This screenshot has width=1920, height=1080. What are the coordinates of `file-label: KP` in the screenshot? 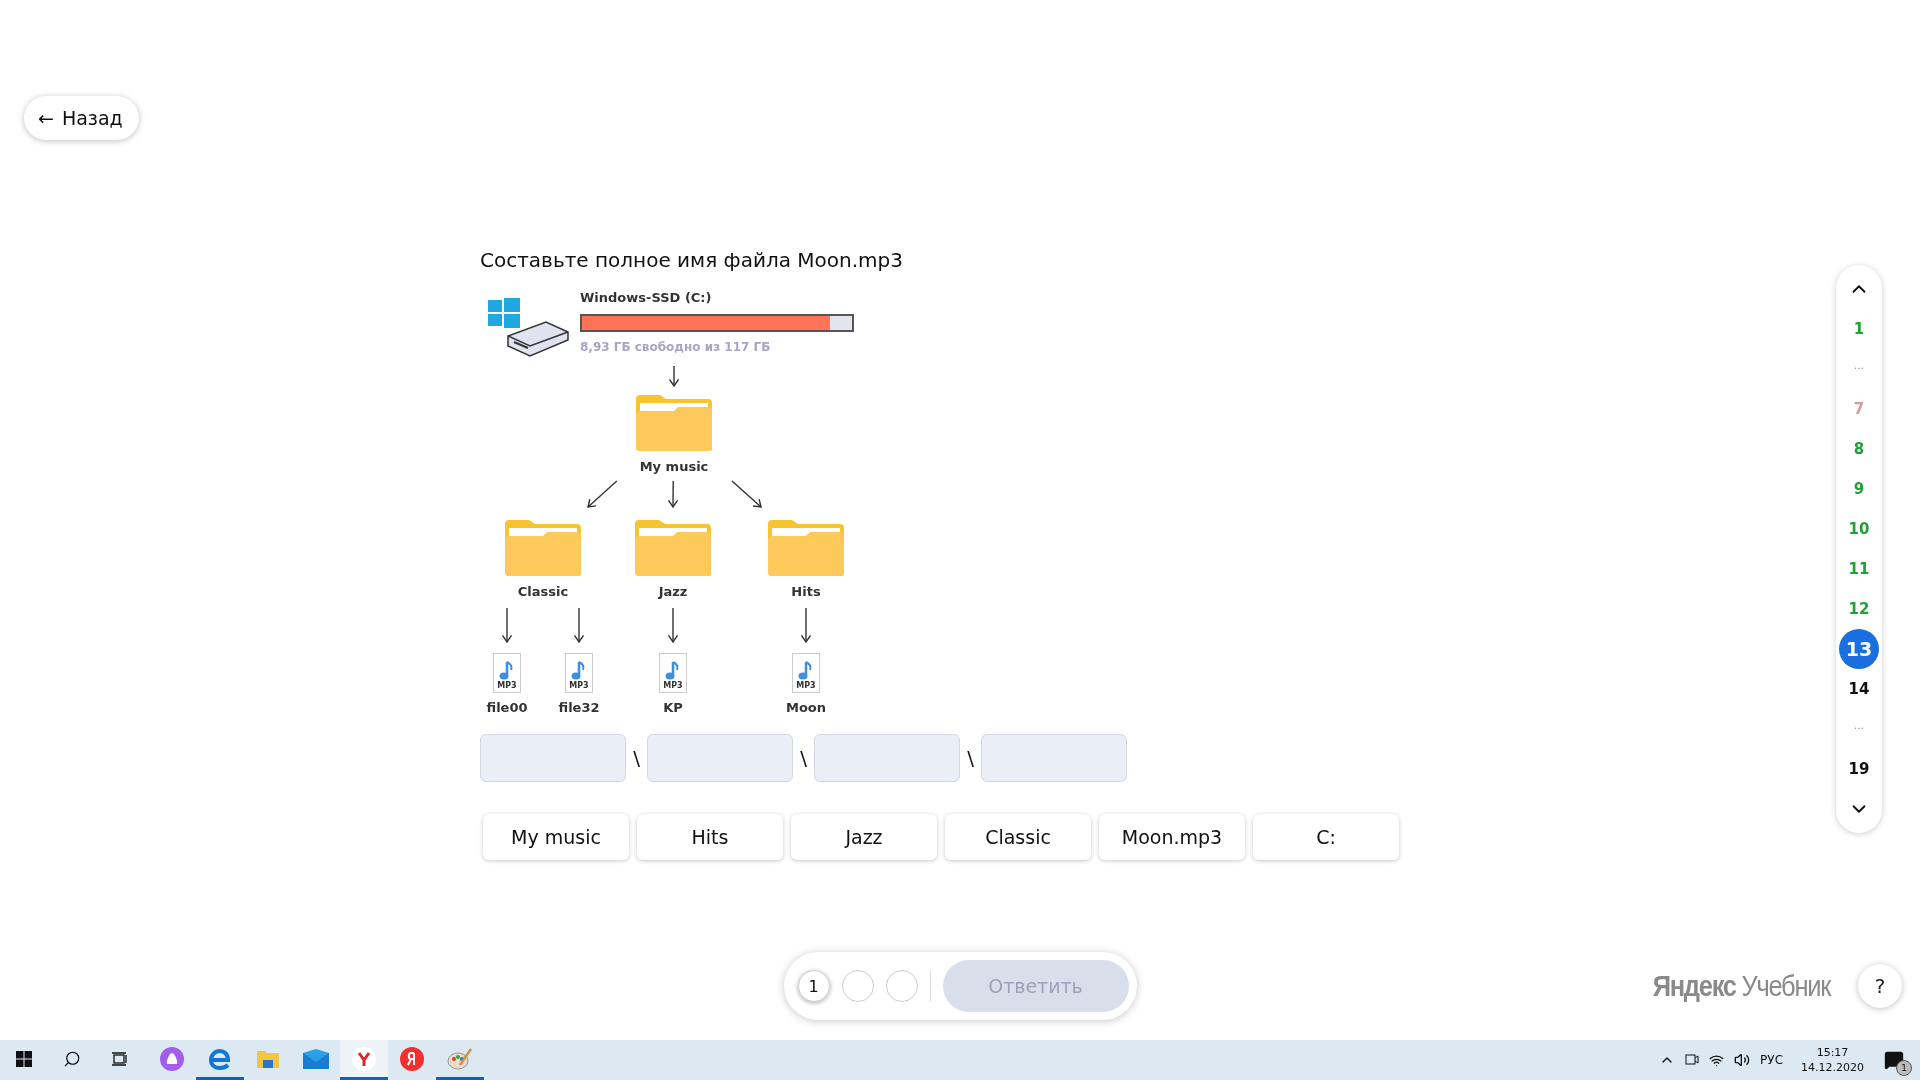 It's located at (673, 707).